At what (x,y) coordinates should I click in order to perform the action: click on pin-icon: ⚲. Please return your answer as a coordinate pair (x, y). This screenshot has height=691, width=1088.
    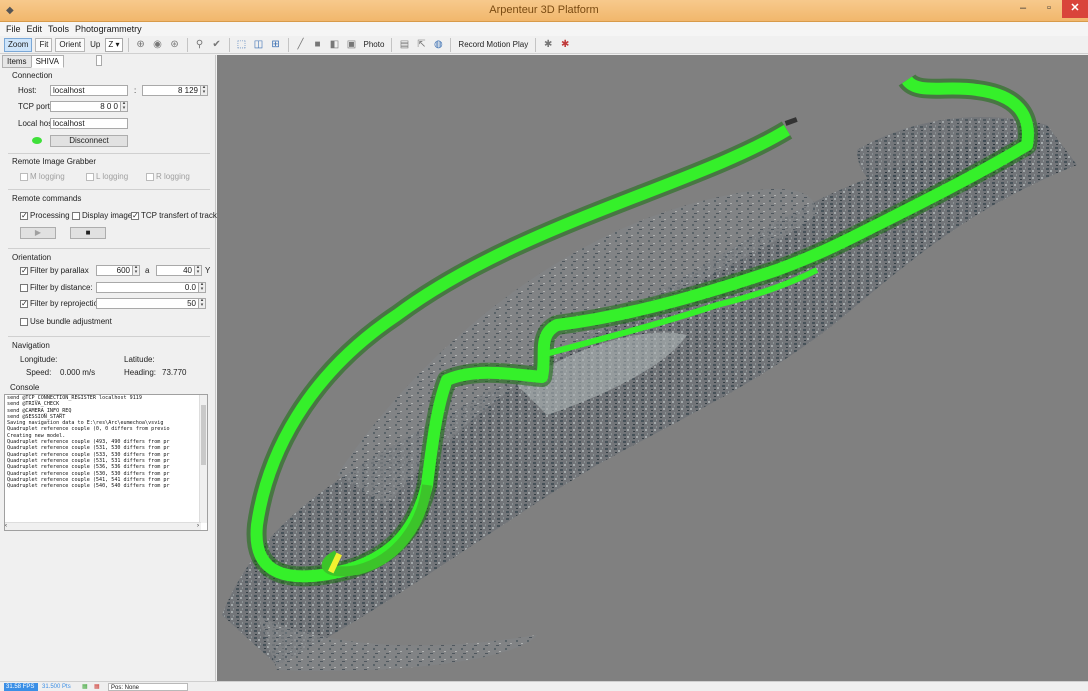
    Looking at the image, I should click on (200, 45).